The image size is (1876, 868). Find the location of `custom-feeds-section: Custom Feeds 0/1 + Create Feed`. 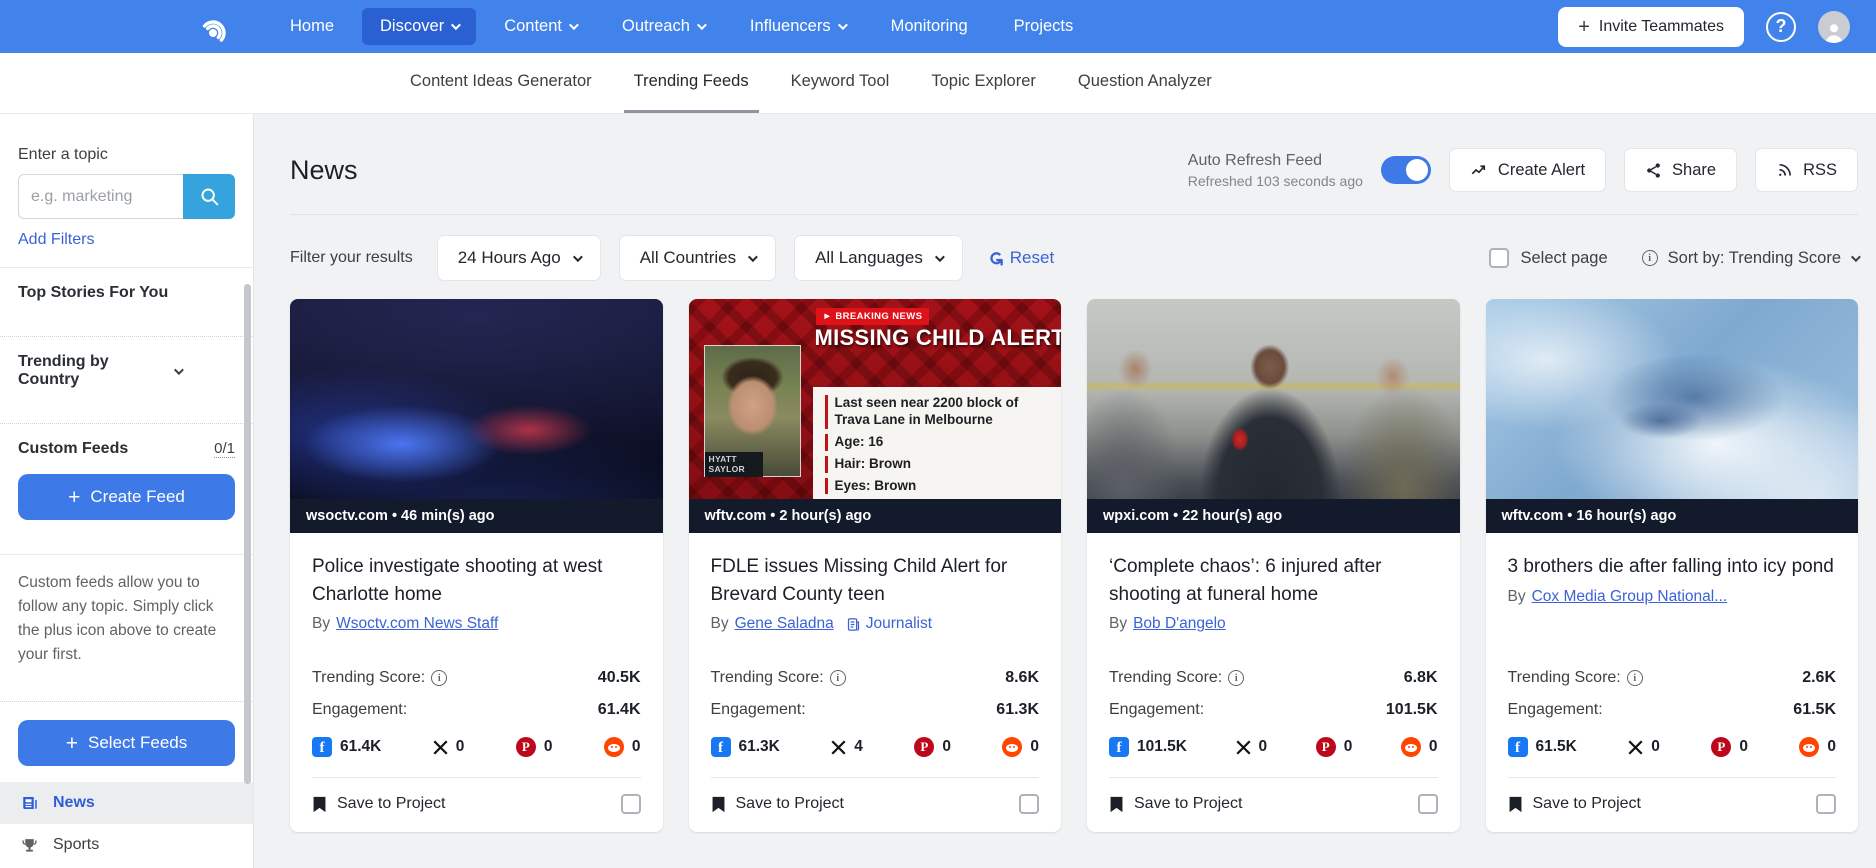

custom-feeds-section: Custom Feeds 0/1 + Create Feed is located at coordinates (126, 479).